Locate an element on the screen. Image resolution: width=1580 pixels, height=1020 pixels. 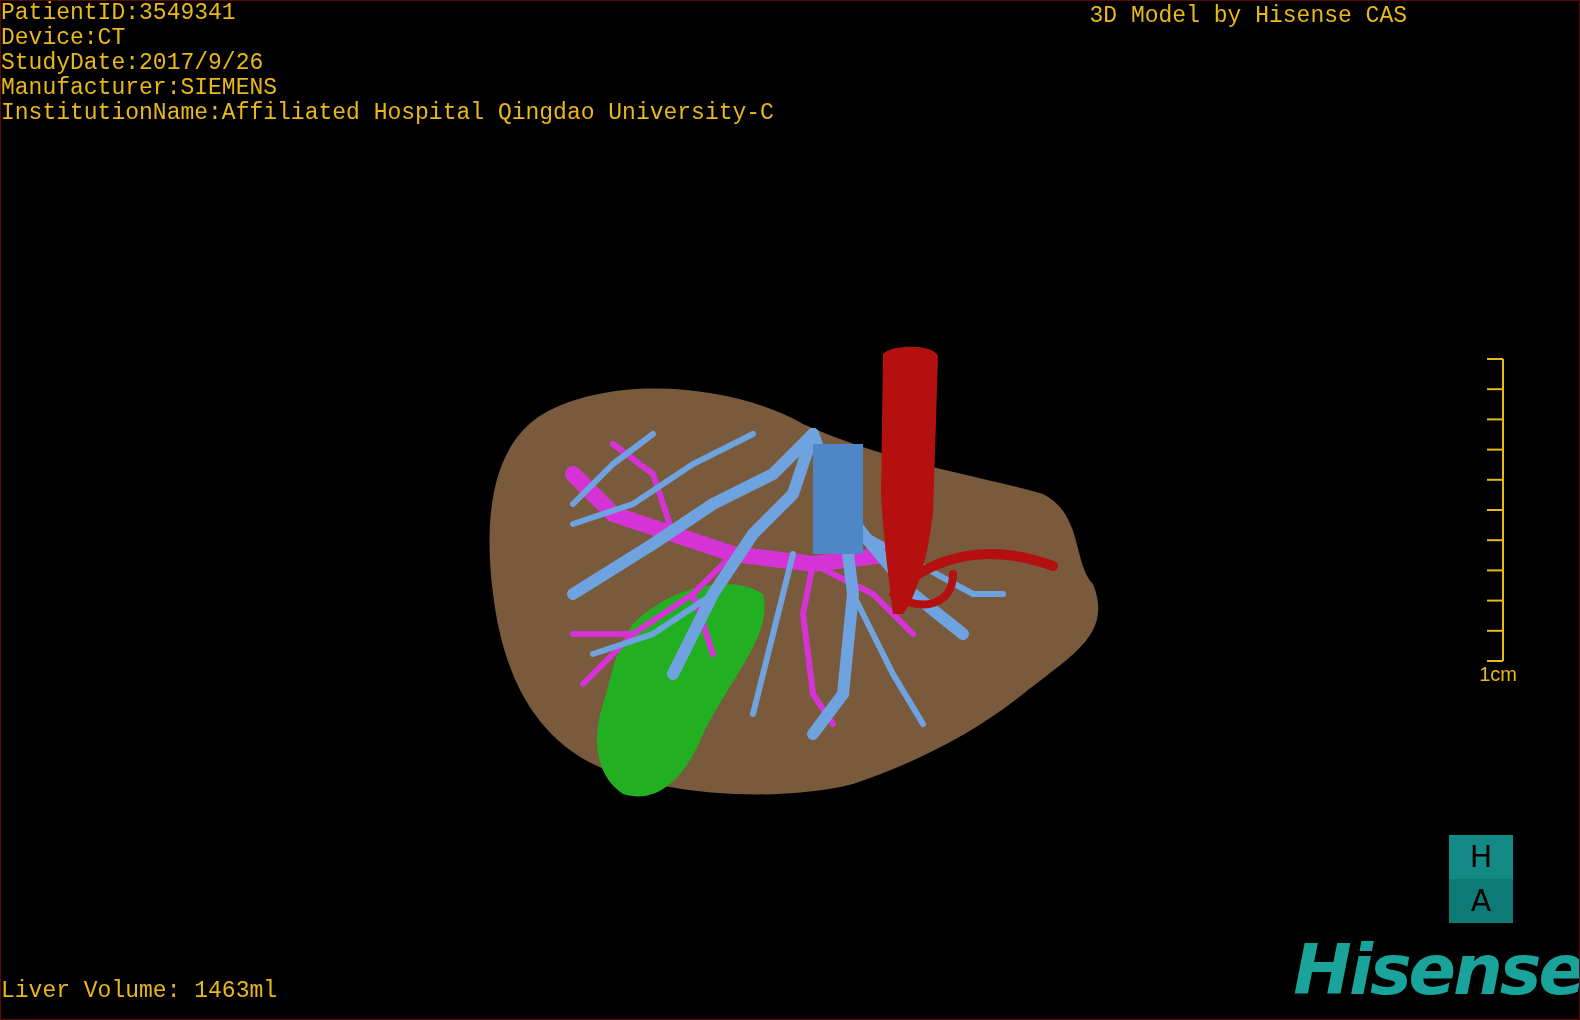
liver-volume-text: Liver Volume: 1463ml is located at coordinates (139, 991).